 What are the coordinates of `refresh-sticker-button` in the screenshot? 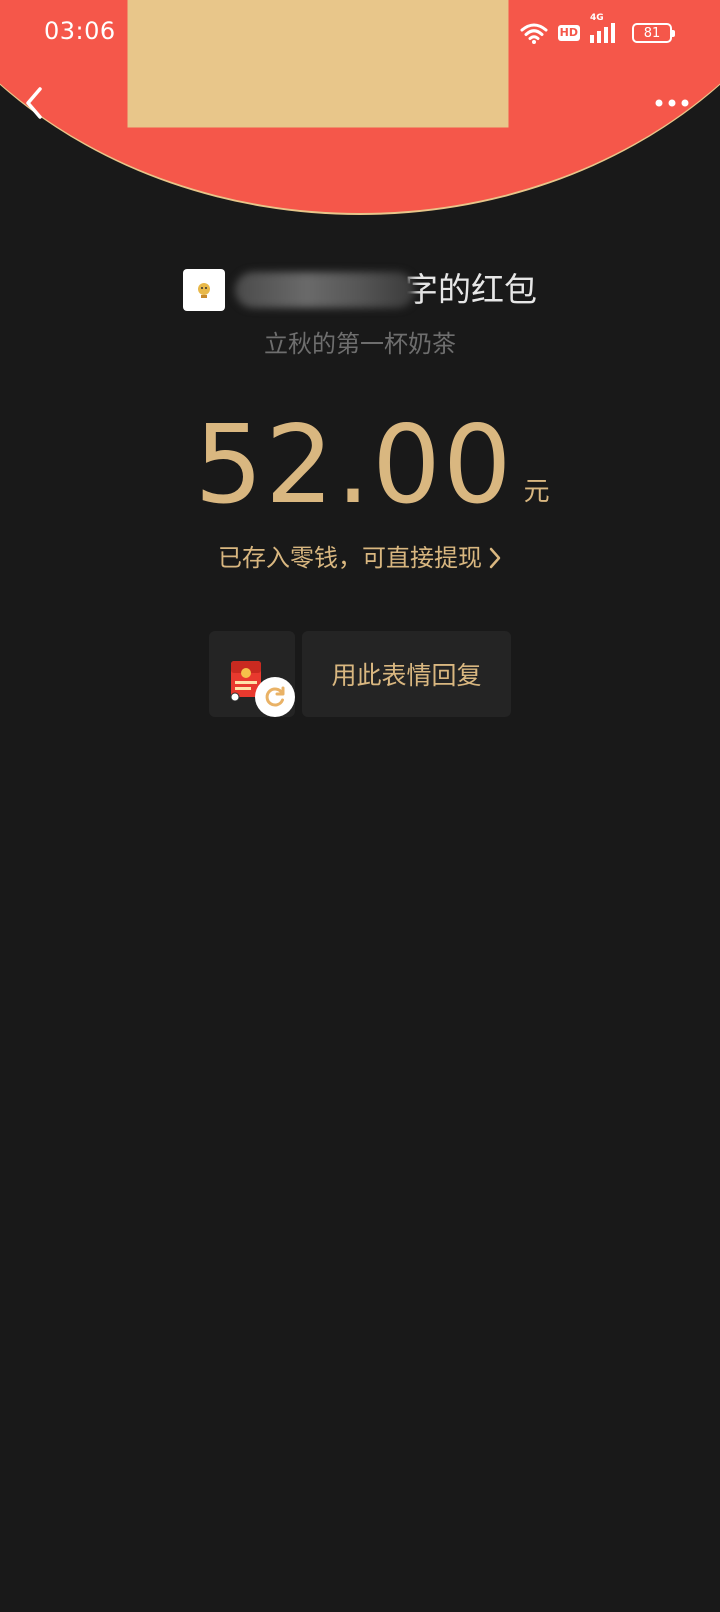 It's located at (275, 697).